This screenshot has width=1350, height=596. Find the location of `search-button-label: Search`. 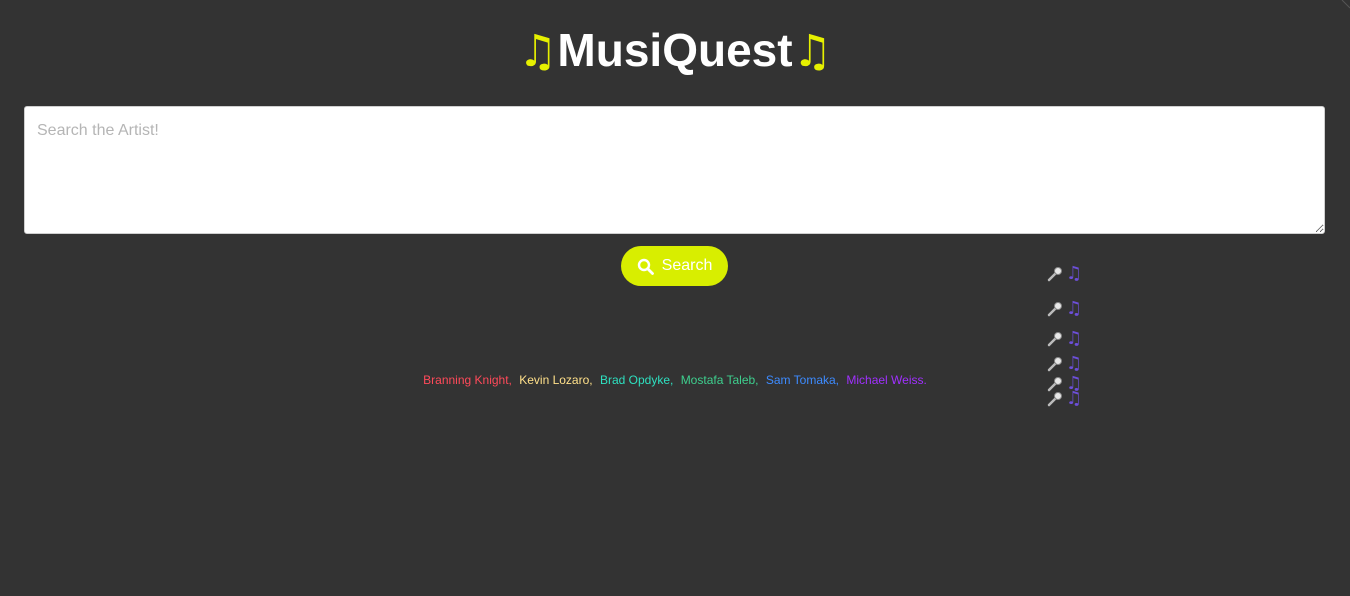

search-button-label: Search is located at coordinates (687, 265).